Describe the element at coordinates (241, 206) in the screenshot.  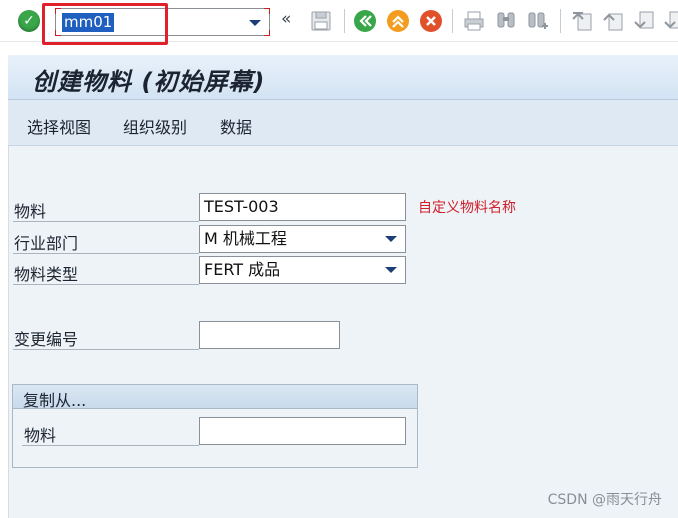
I see `material-value: TEST-003` at that location.